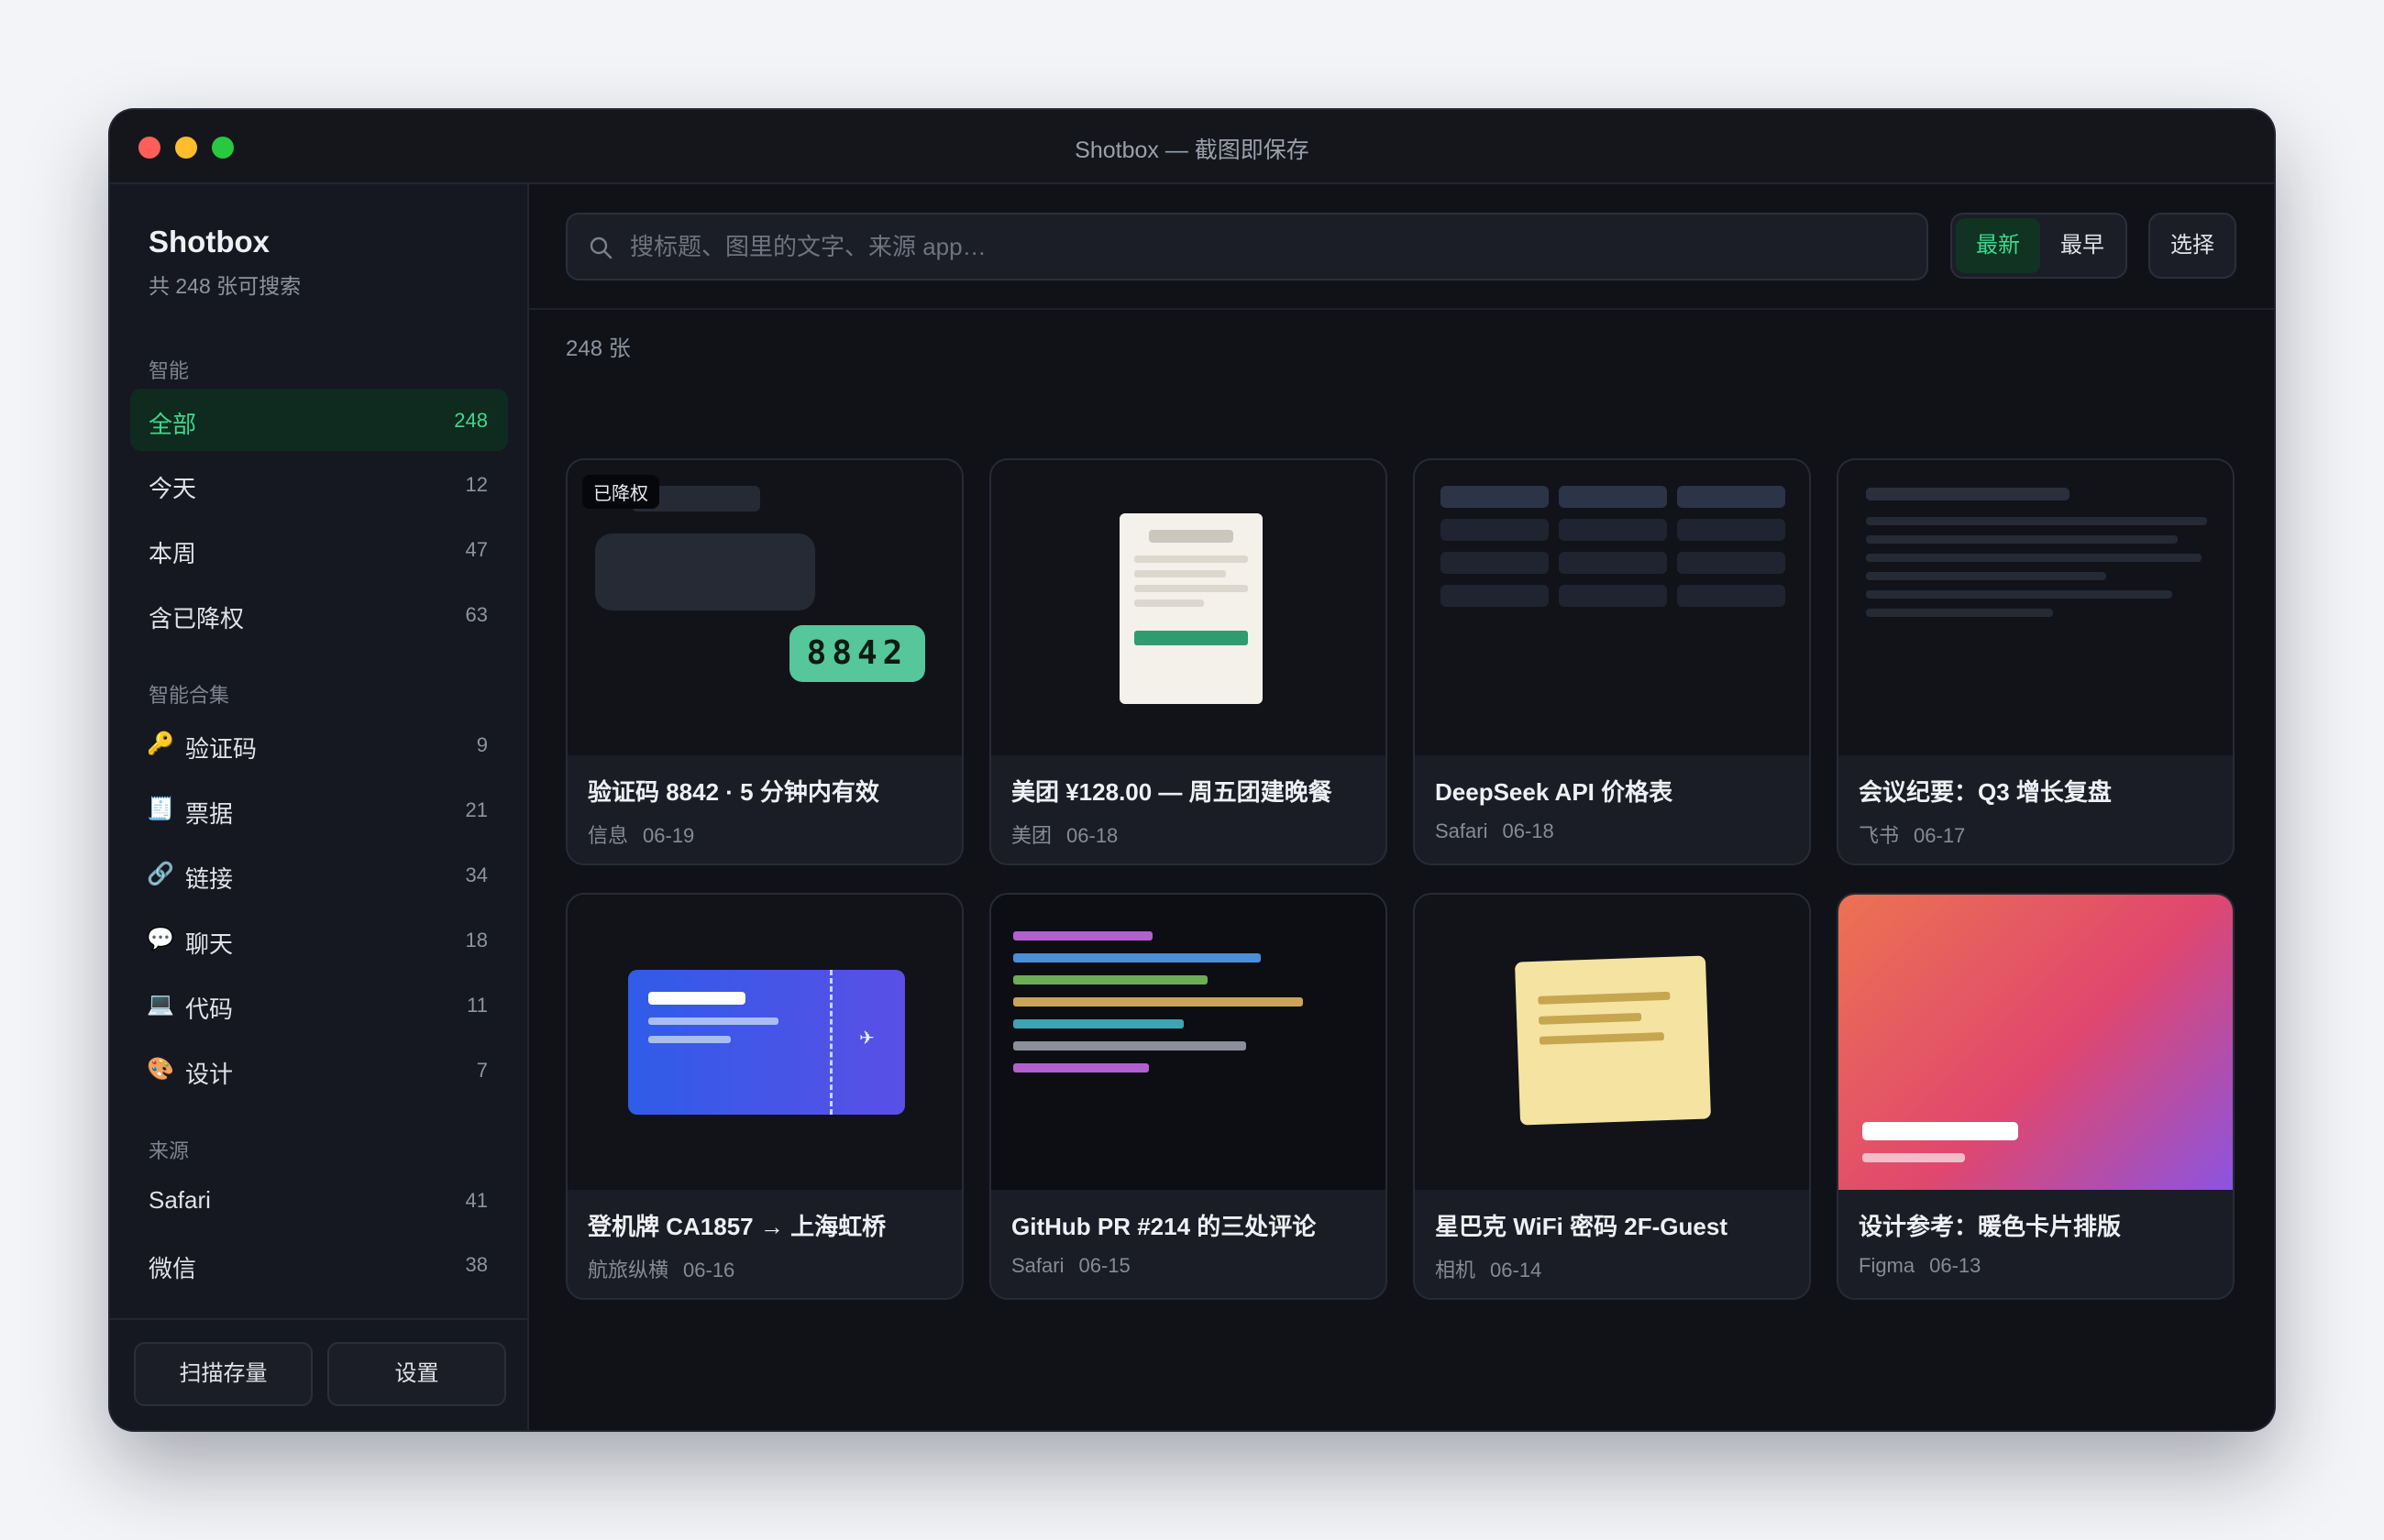  What do you see at coordinates (173, 424) in the screenshot?
I see `sidebar-item-label: 全部` at bounding box center [173, 424].